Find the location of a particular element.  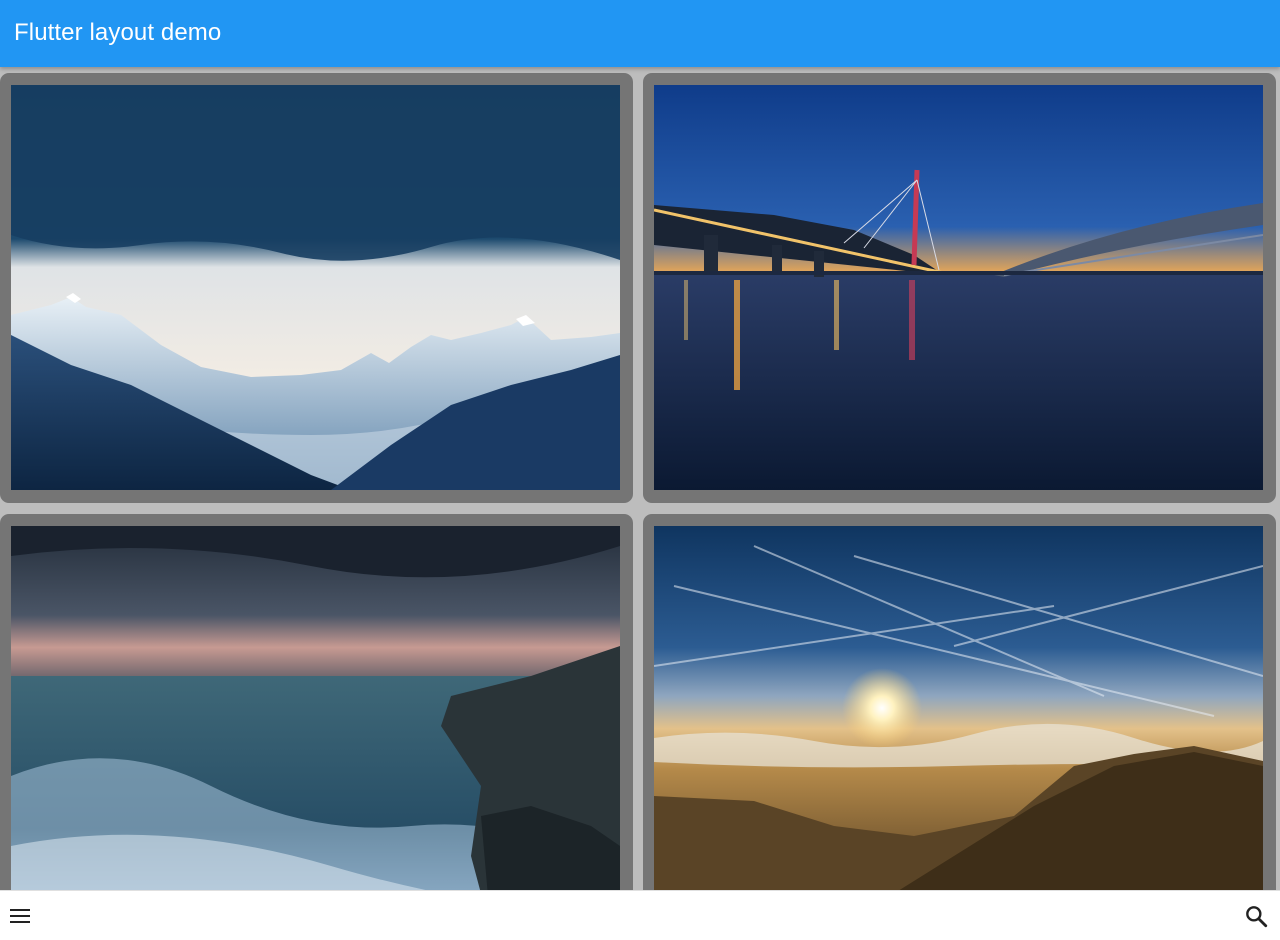

menu-button is located at coordinates (20, 915).